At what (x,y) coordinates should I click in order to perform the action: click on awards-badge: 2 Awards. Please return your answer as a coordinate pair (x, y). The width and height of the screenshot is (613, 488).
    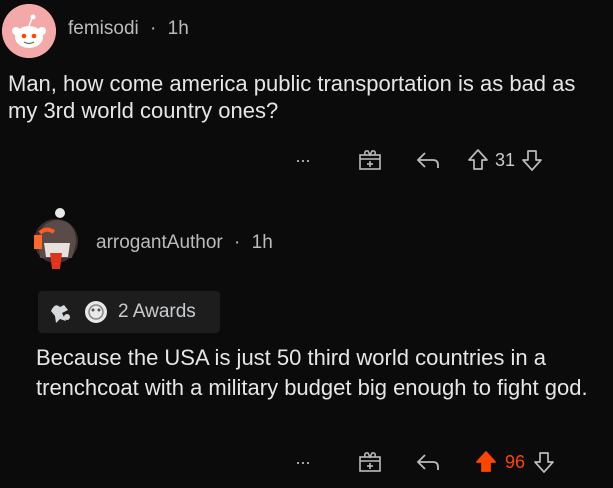
    Looking at the image, I should click on (129, 312).